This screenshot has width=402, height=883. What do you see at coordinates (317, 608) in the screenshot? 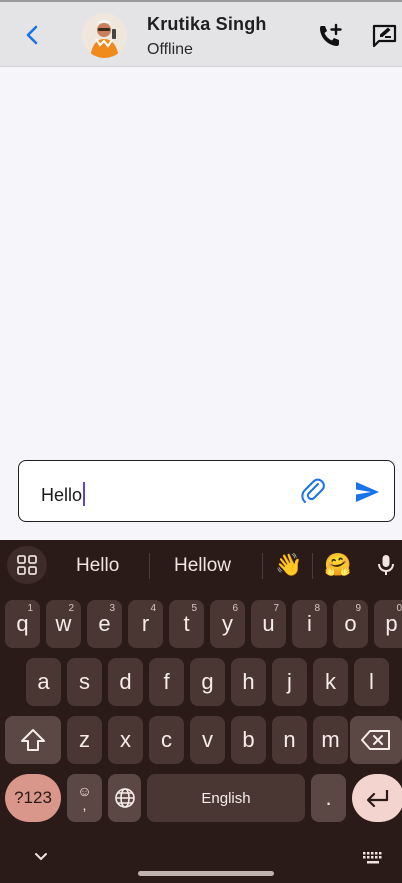
I see `key-hint: 8` at bounding box center [317, 608].